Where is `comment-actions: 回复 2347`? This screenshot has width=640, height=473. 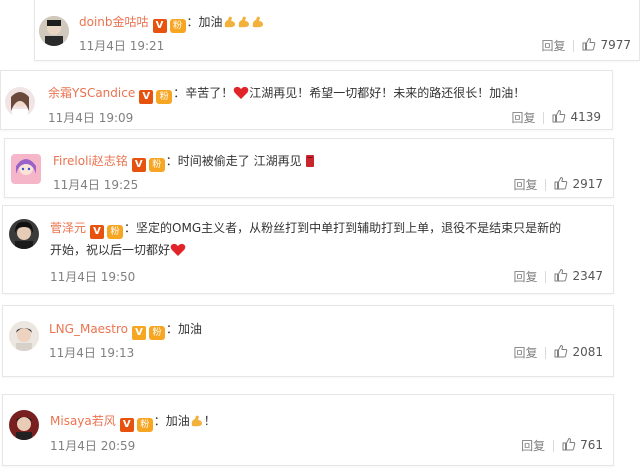 comment-actions: 回复 2347 is located at coordinates (558, 276).